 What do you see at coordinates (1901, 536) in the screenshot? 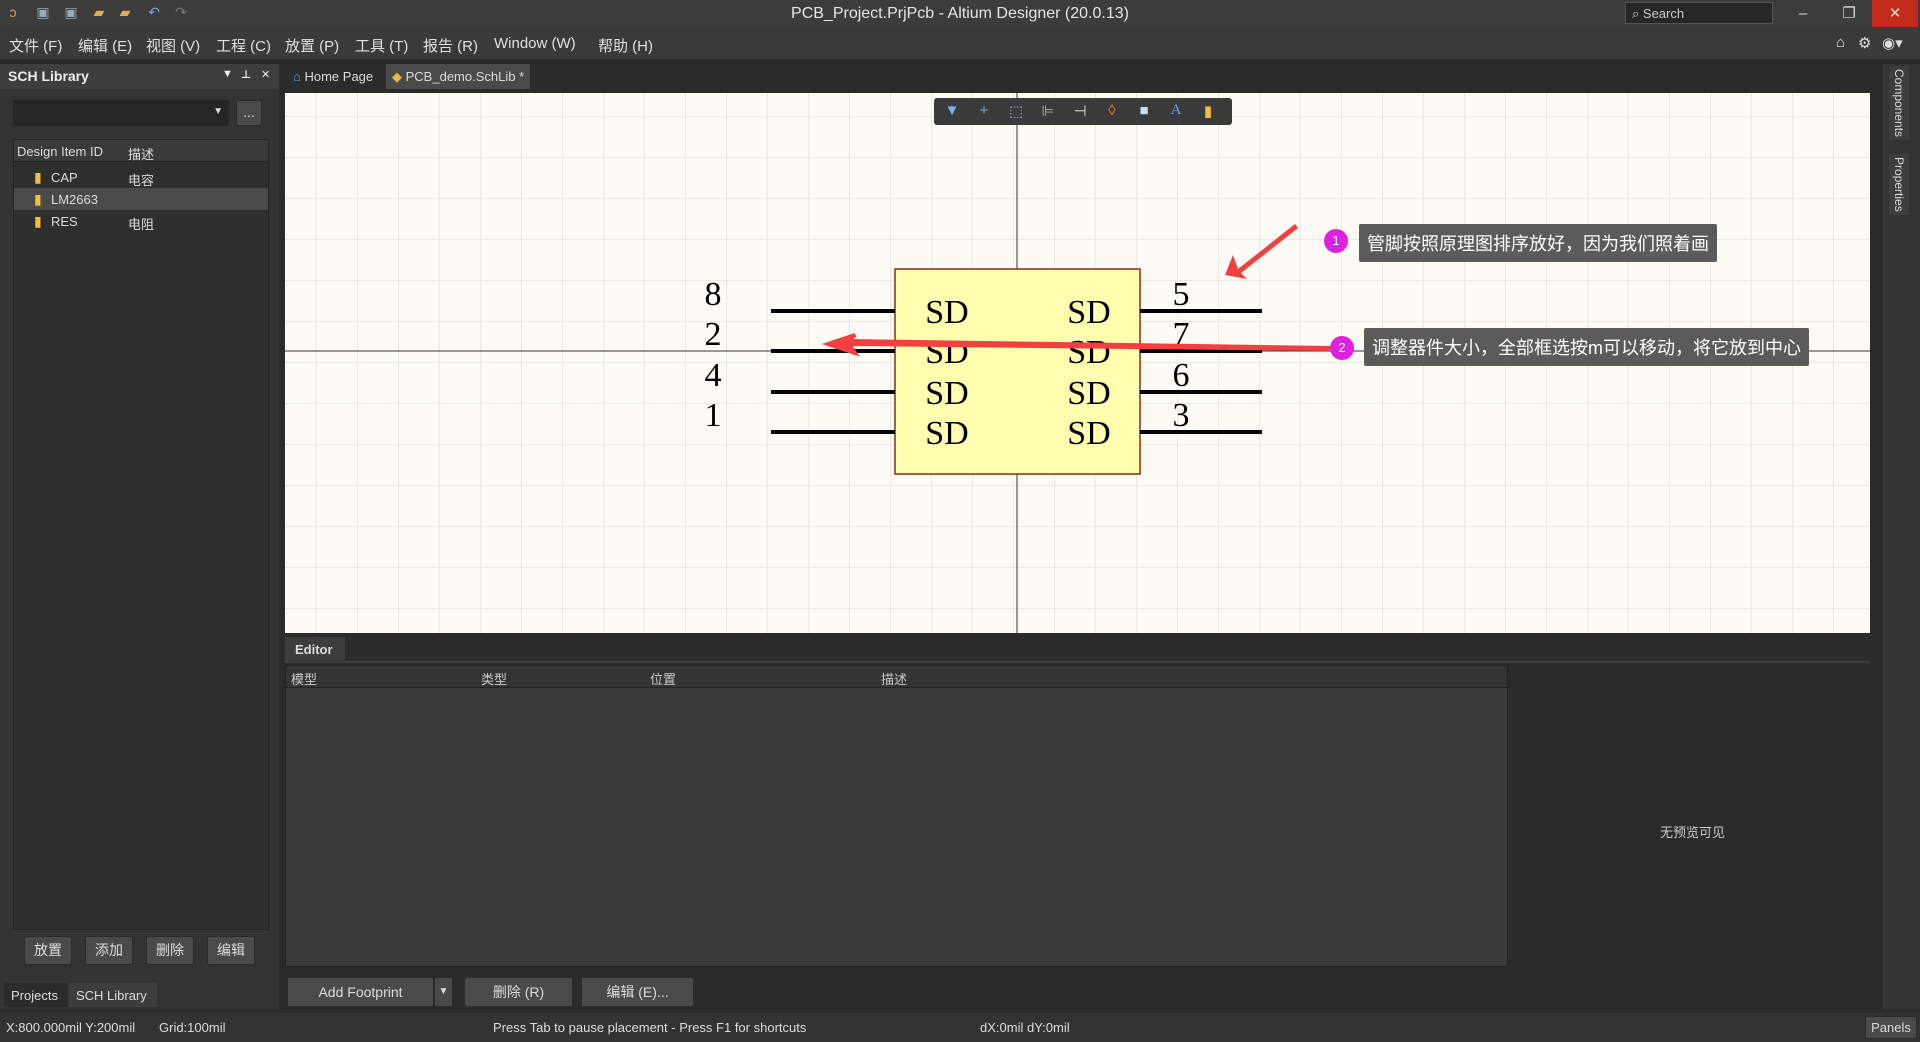
I see `right-panel-strip: Components Properties` at bounding box center [1901, 536].